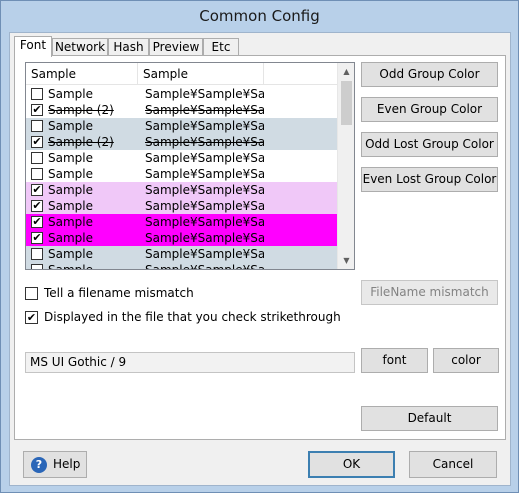 Image resolution: width=519 pixels, height=493 pixels. Describe the element at coordinates (221, 47) in the screenshot. I see `tab-etc: Etc` at that location.